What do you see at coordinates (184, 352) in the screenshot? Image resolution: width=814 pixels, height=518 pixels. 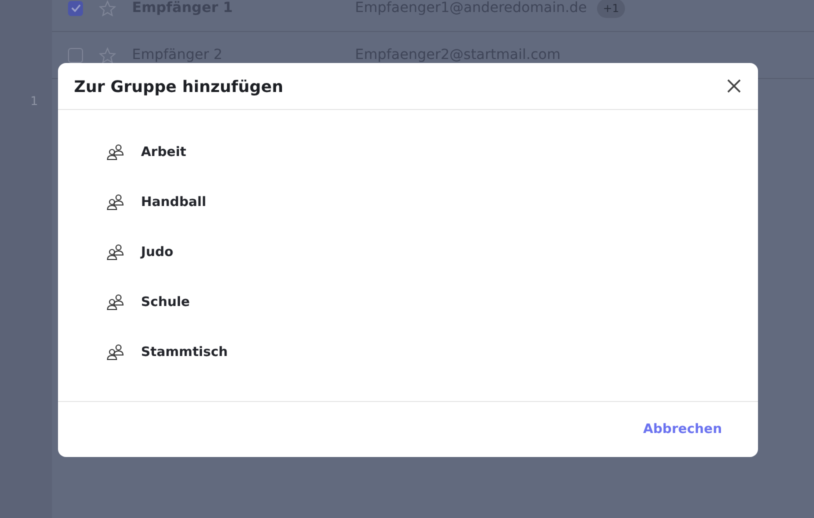 I see `group-name: Stammtisch` at bounding box center [184, 352].